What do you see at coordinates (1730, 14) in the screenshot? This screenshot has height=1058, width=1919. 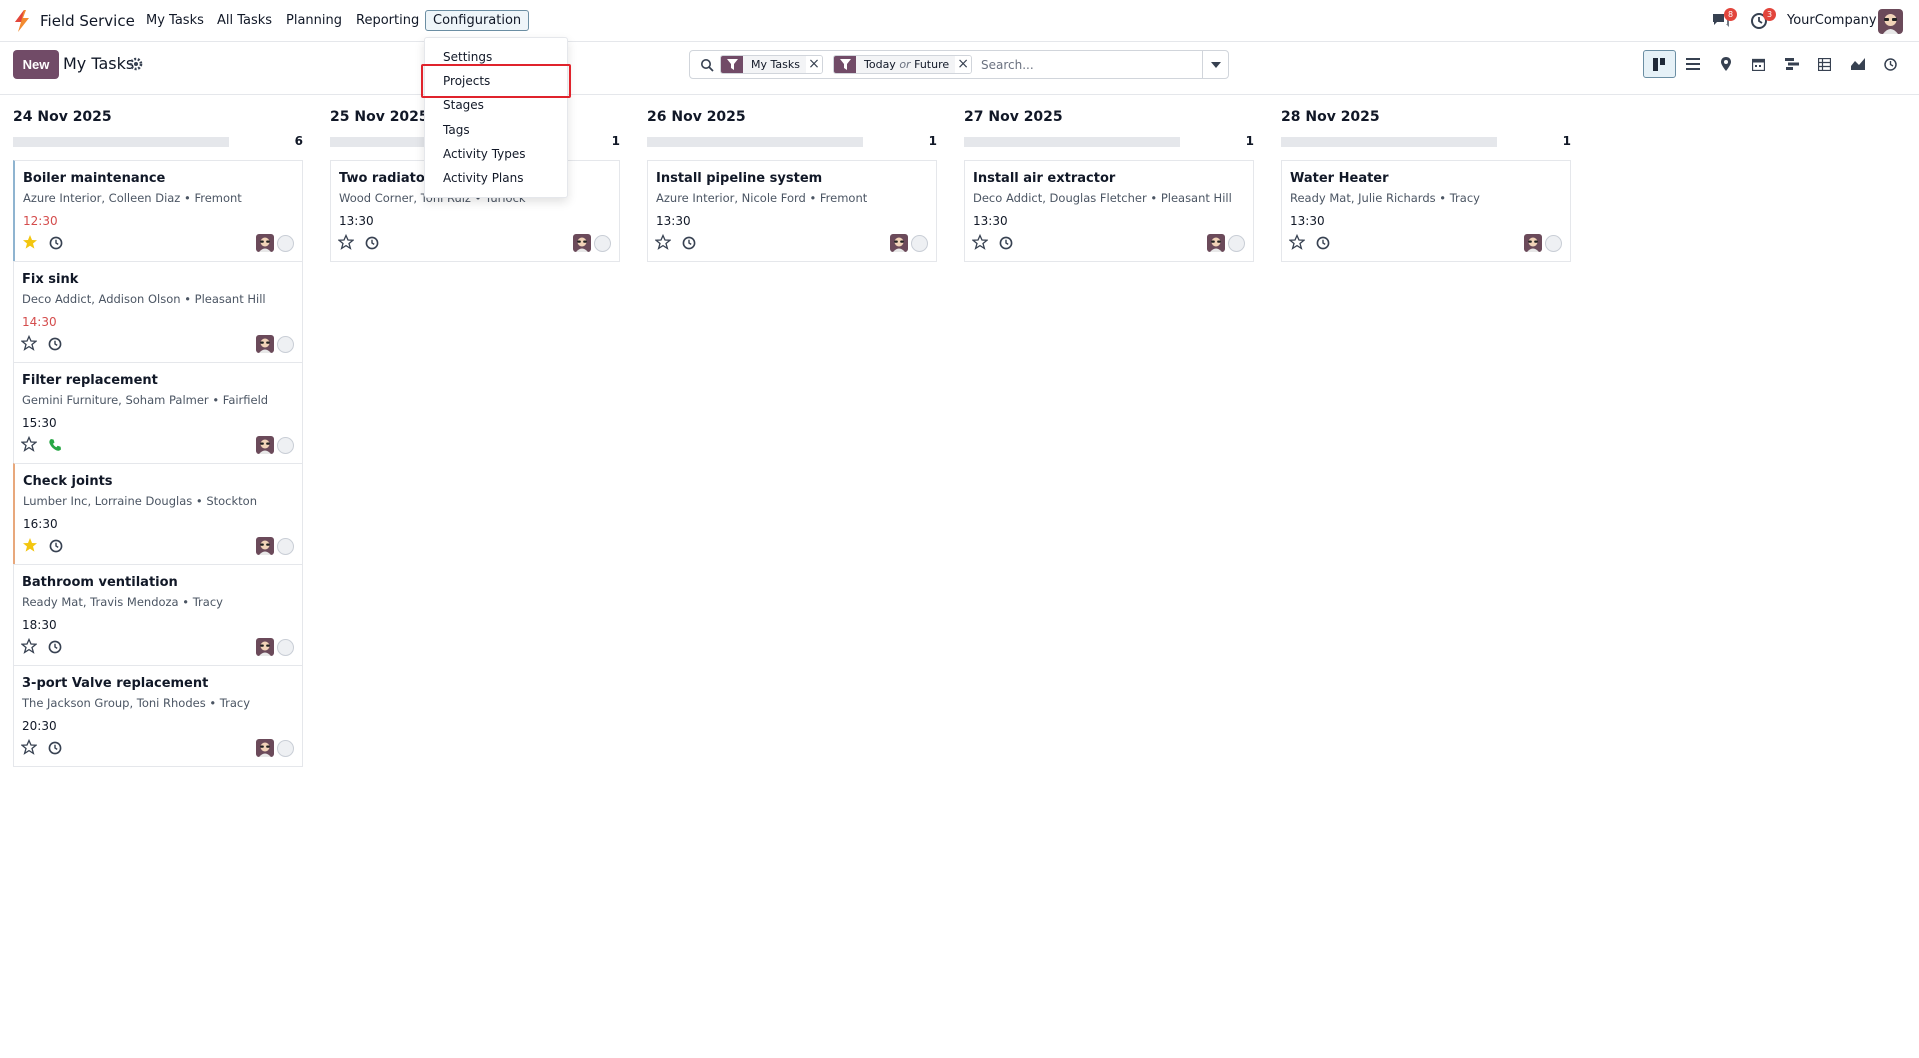 I see `messages-badge: 8` at bounding box center [1730, 14].